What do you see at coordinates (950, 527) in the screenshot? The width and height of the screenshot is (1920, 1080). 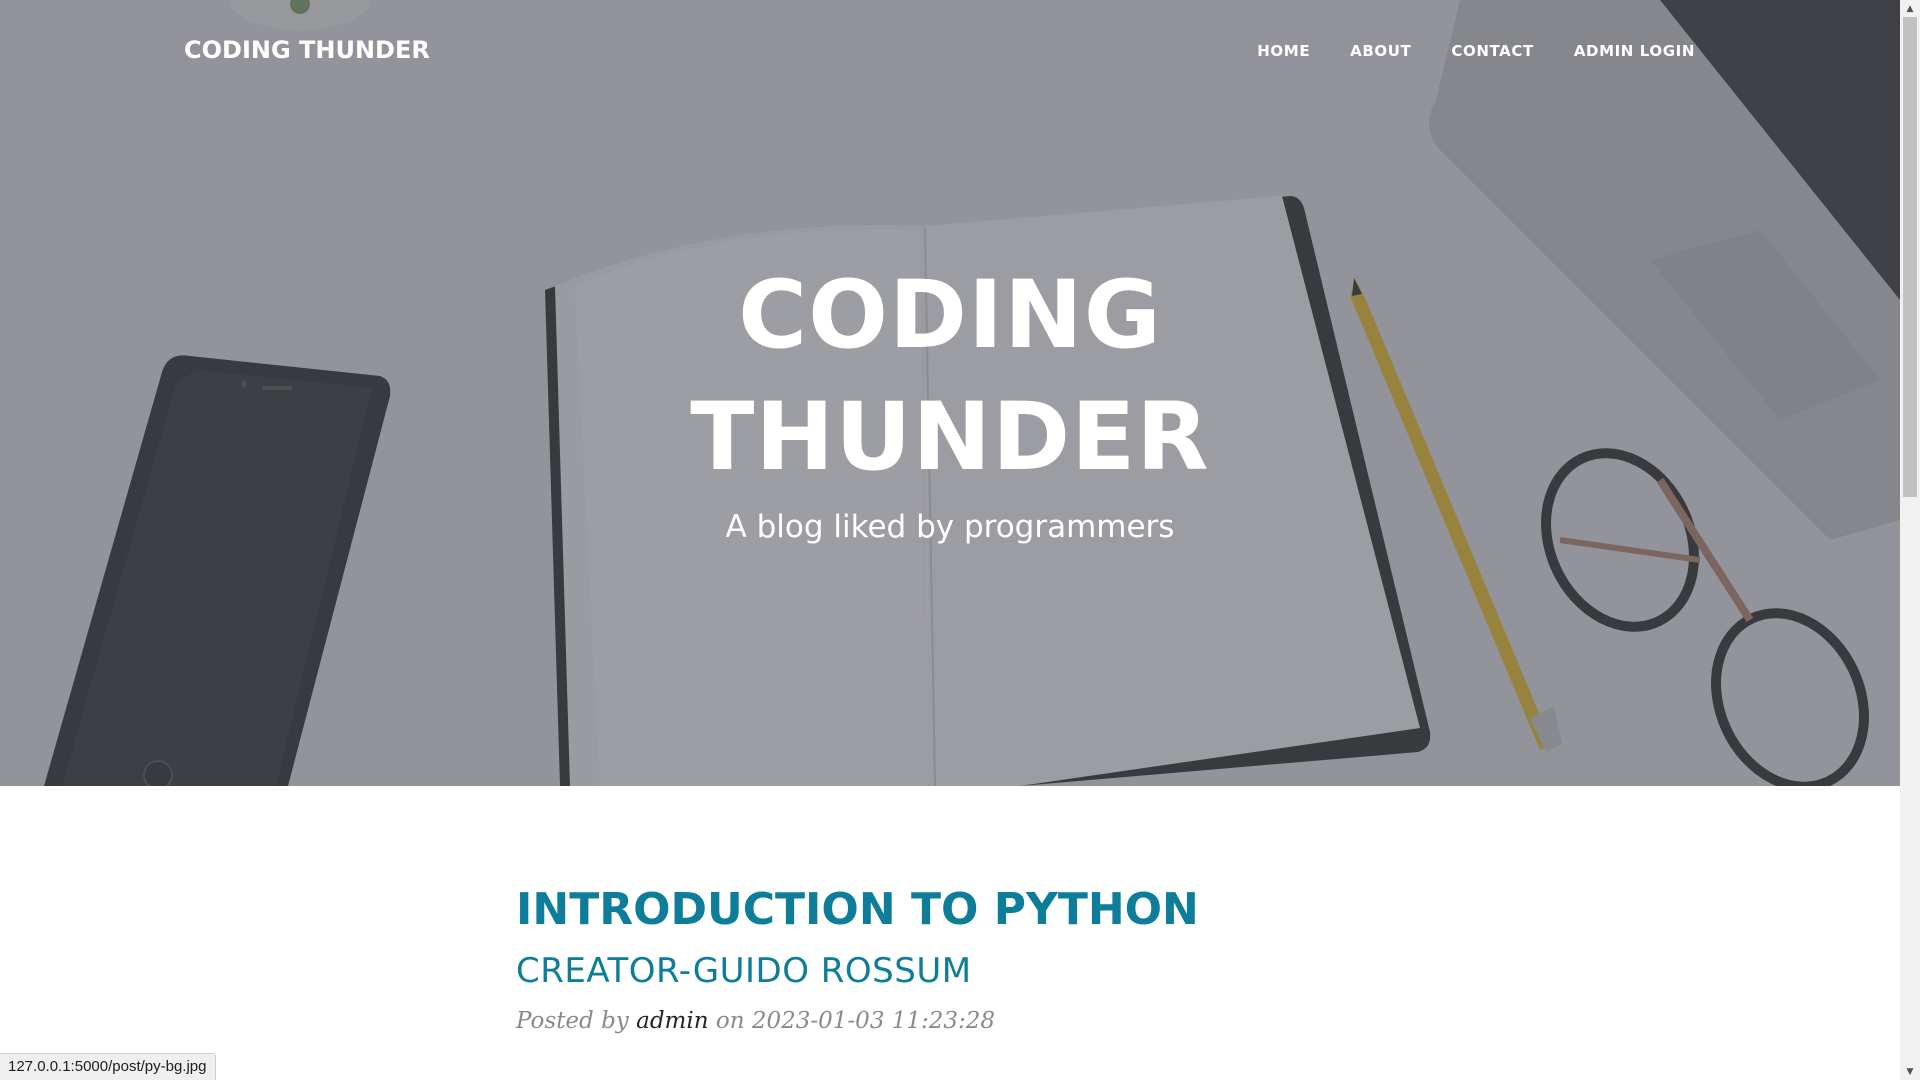 I see `site-subtitle: A blog liked by programmers` at bounding box center [950, 527].